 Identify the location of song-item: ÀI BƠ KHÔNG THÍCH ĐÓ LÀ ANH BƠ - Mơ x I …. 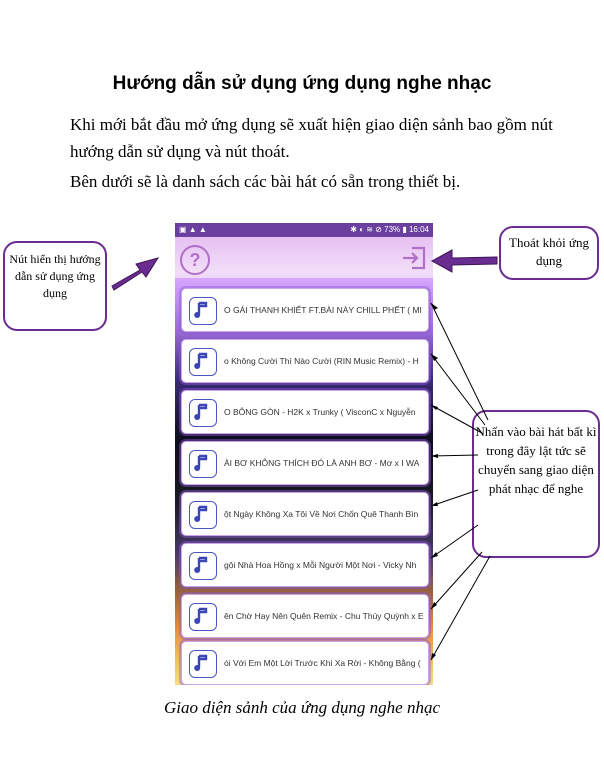
(305, 463).